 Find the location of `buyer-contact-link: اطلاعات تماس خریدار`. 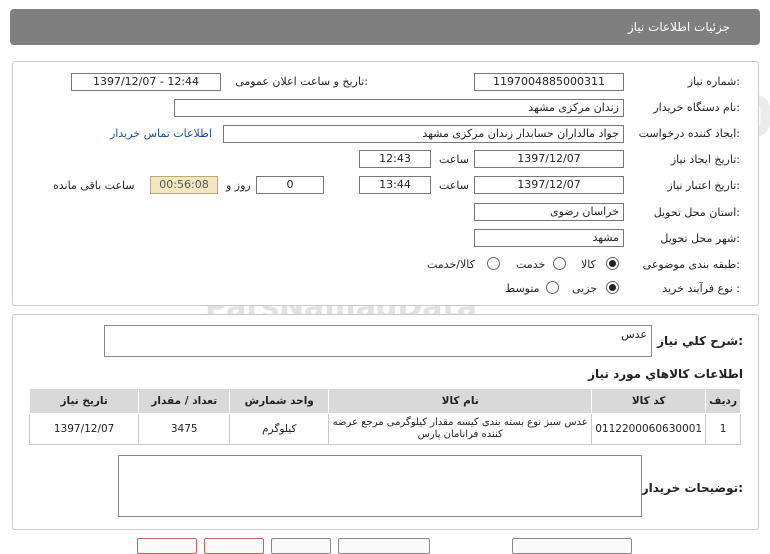

buyer-contact-link: اطلاعات تماس خریدار is located at coordinates (161, 133).